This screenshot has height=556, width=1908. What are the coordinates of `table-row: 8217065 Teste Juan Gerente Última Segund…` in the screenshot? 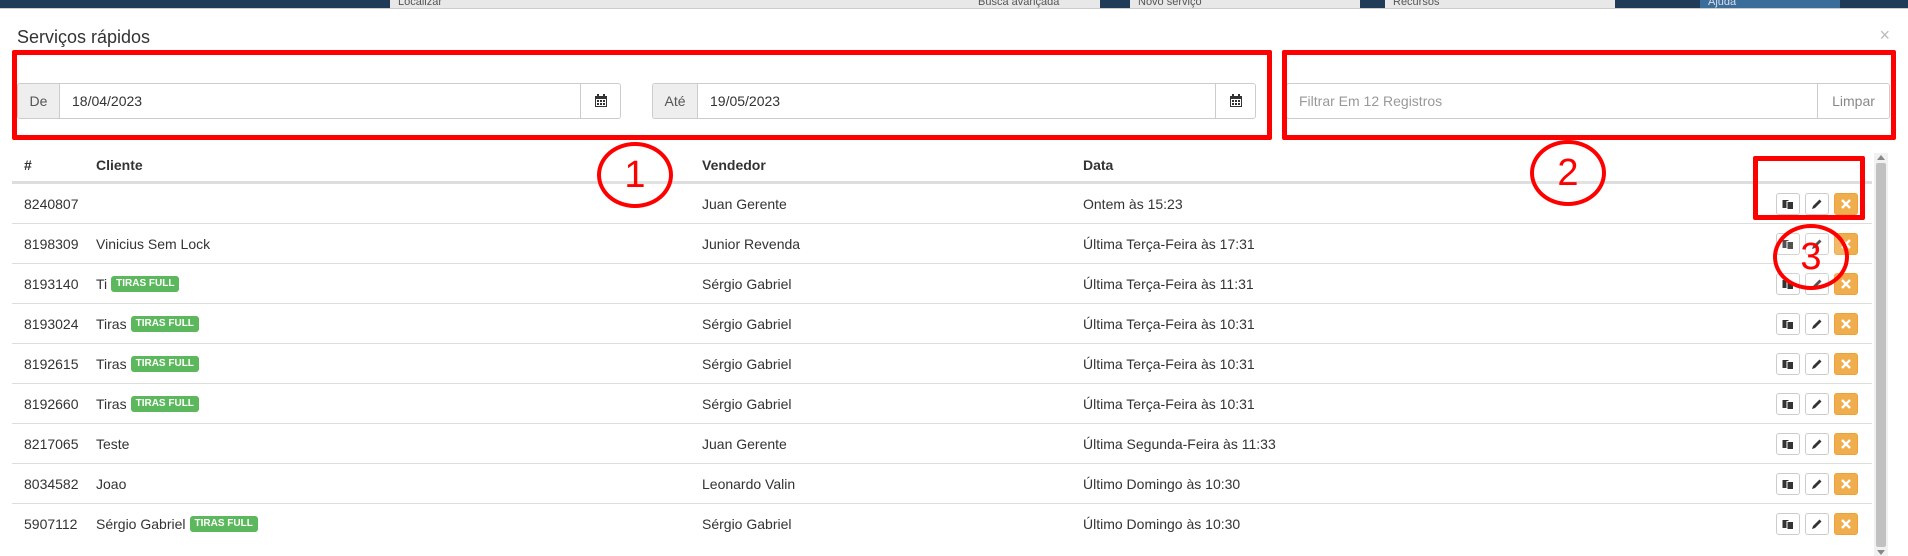 It's located at (942, 443).